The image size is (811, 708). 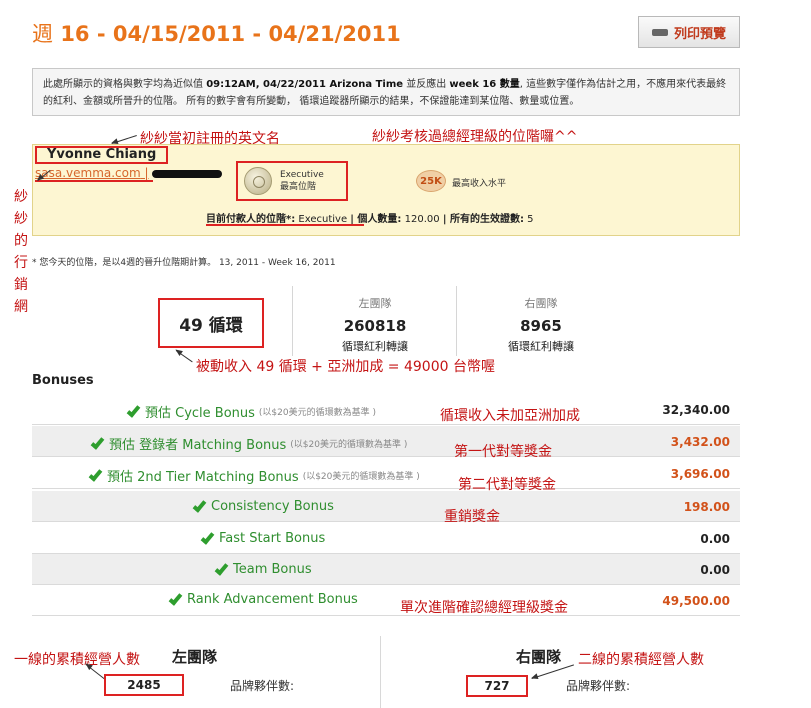 I want to click on right-partner-label: 品牌夥伴數:, so click(x=598, y=686).